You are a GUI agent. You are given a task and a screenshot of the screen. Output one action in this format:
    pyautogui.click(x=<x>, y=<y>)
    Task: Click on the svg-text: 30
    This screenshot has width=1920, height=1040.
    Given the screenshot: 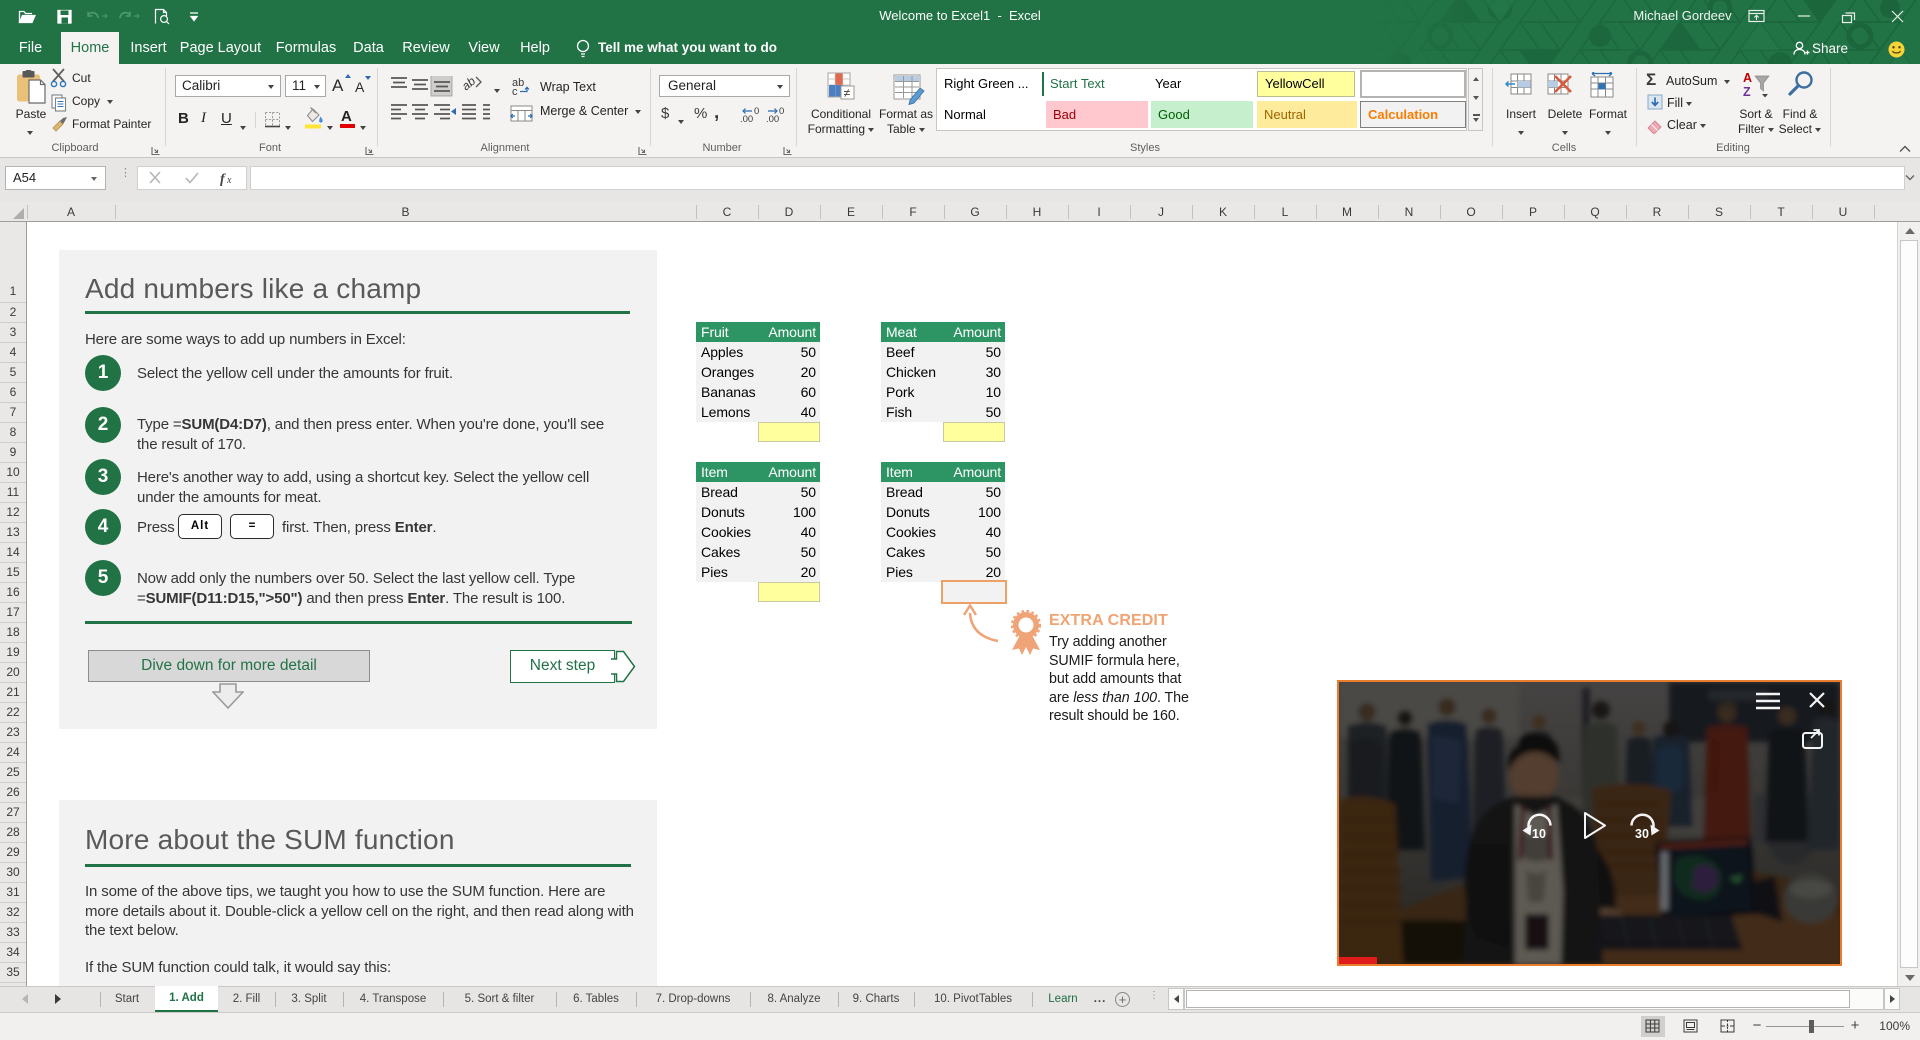 What is the action you would take?
    pyautogui.click(x=1642, y=834)
    